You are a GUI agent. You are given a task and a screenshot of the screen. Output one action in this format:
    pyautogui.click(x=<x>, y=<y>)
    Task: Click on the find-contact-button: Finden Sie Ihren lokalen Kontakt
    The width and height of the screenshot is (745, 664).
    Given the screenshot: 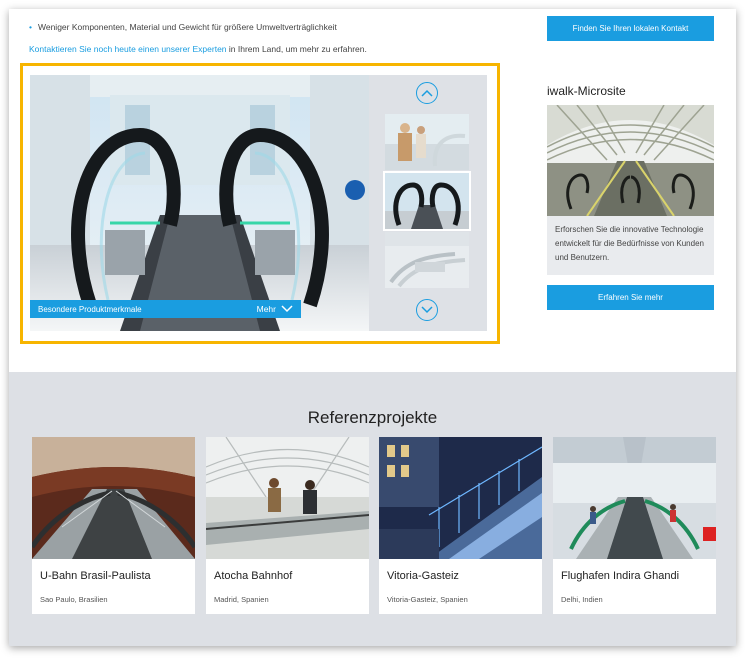 What is the action you would take?
    pyautogui.click(x=630, y=28)
    